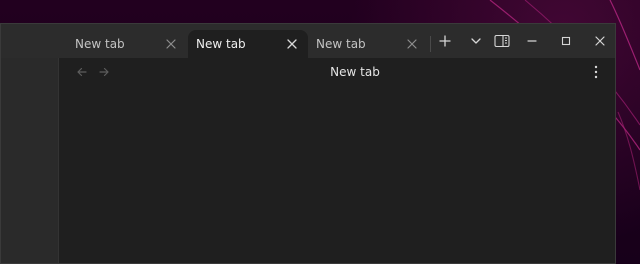 This screenshot has width=640, height=264. I want to click on minimize-icon, so click(532, 41).